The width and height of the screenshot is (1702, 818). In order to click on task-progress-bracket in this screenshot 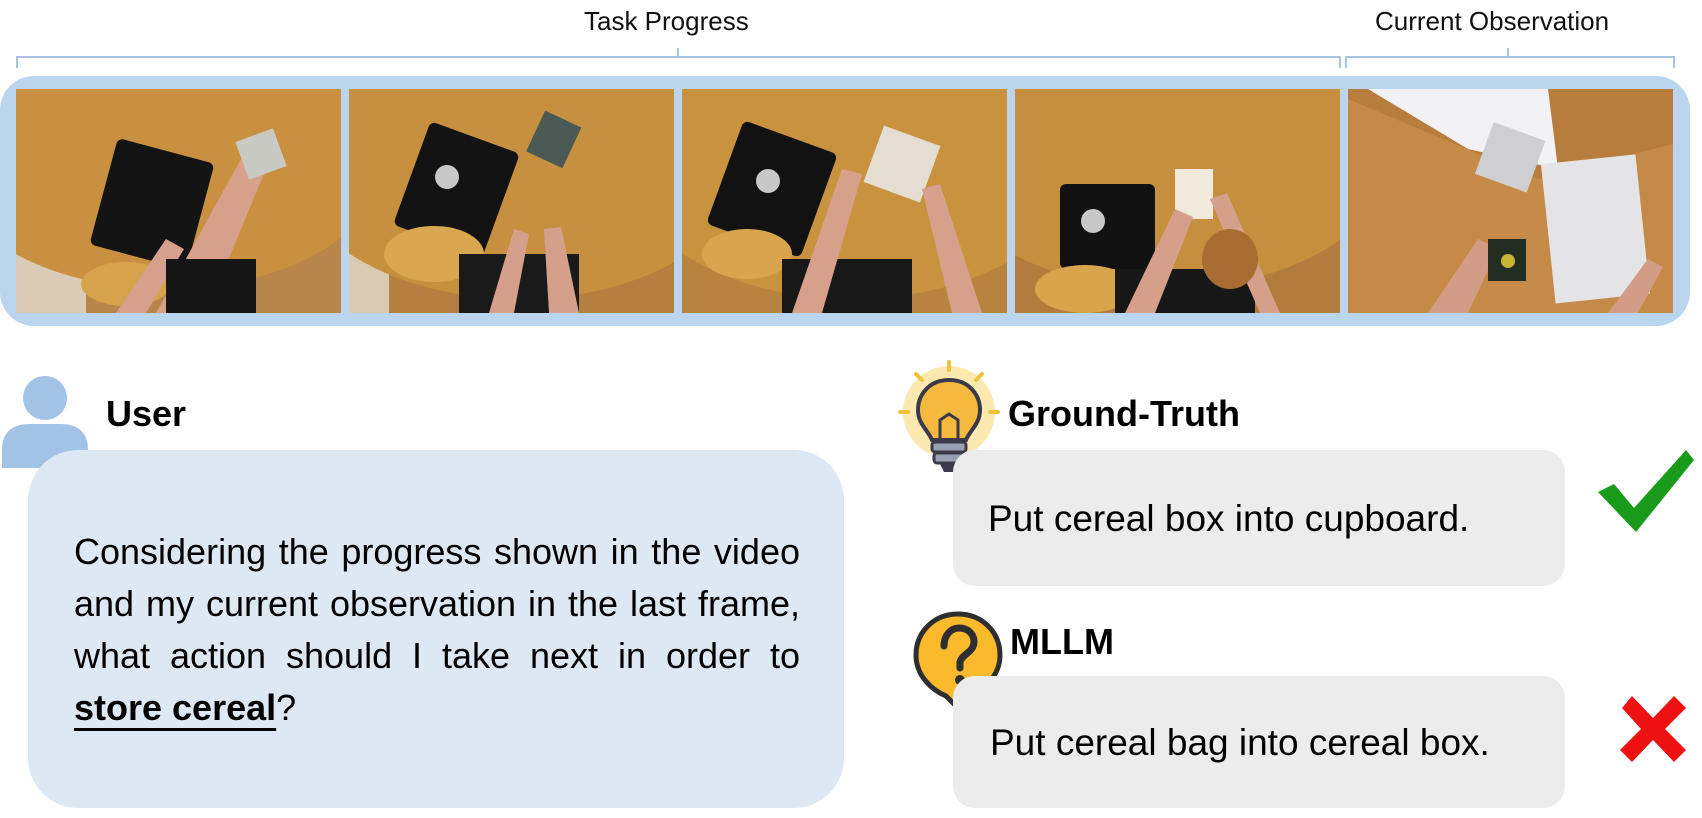, I will do `click(678, 58)`.